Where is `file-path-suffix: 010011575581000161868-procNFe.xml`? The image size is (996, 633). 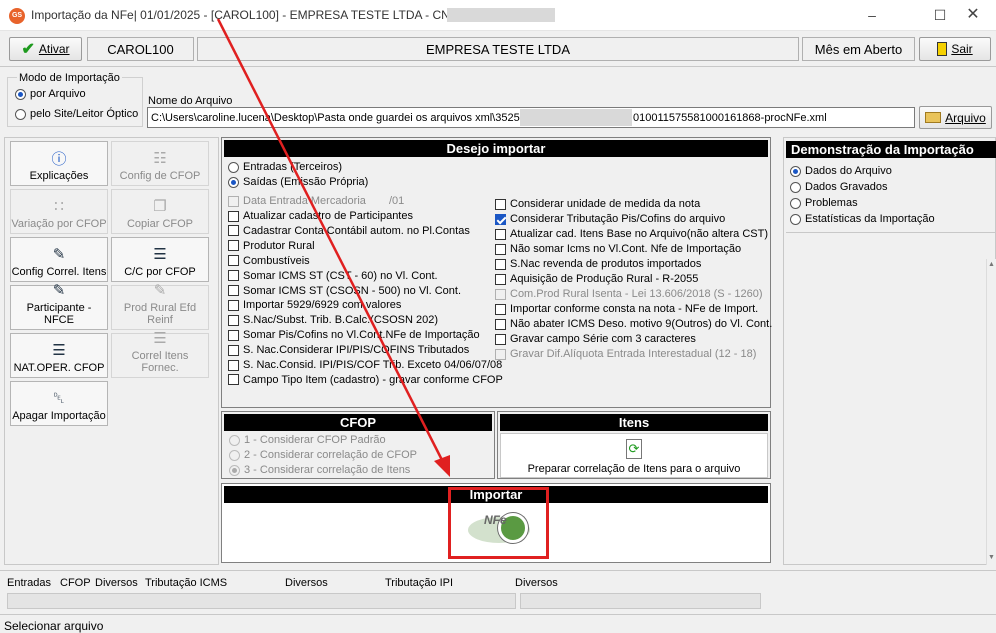
file-path-suffix: 010011575581000161868-procNFe.xml is located at coordinates (730, 118).